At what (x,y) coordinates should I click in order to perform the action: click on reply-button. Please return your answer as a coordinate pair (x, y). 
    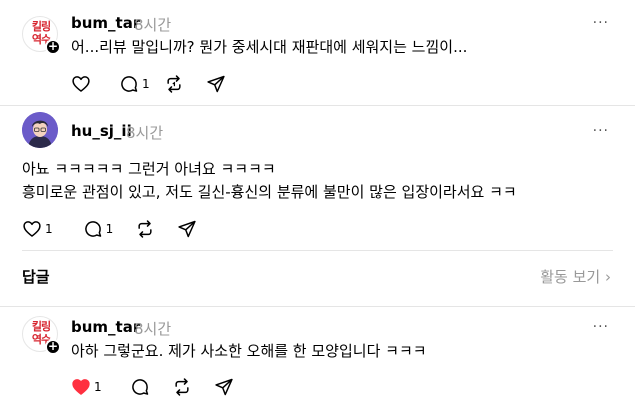
    Looking at the image, I should click on (140, 387).